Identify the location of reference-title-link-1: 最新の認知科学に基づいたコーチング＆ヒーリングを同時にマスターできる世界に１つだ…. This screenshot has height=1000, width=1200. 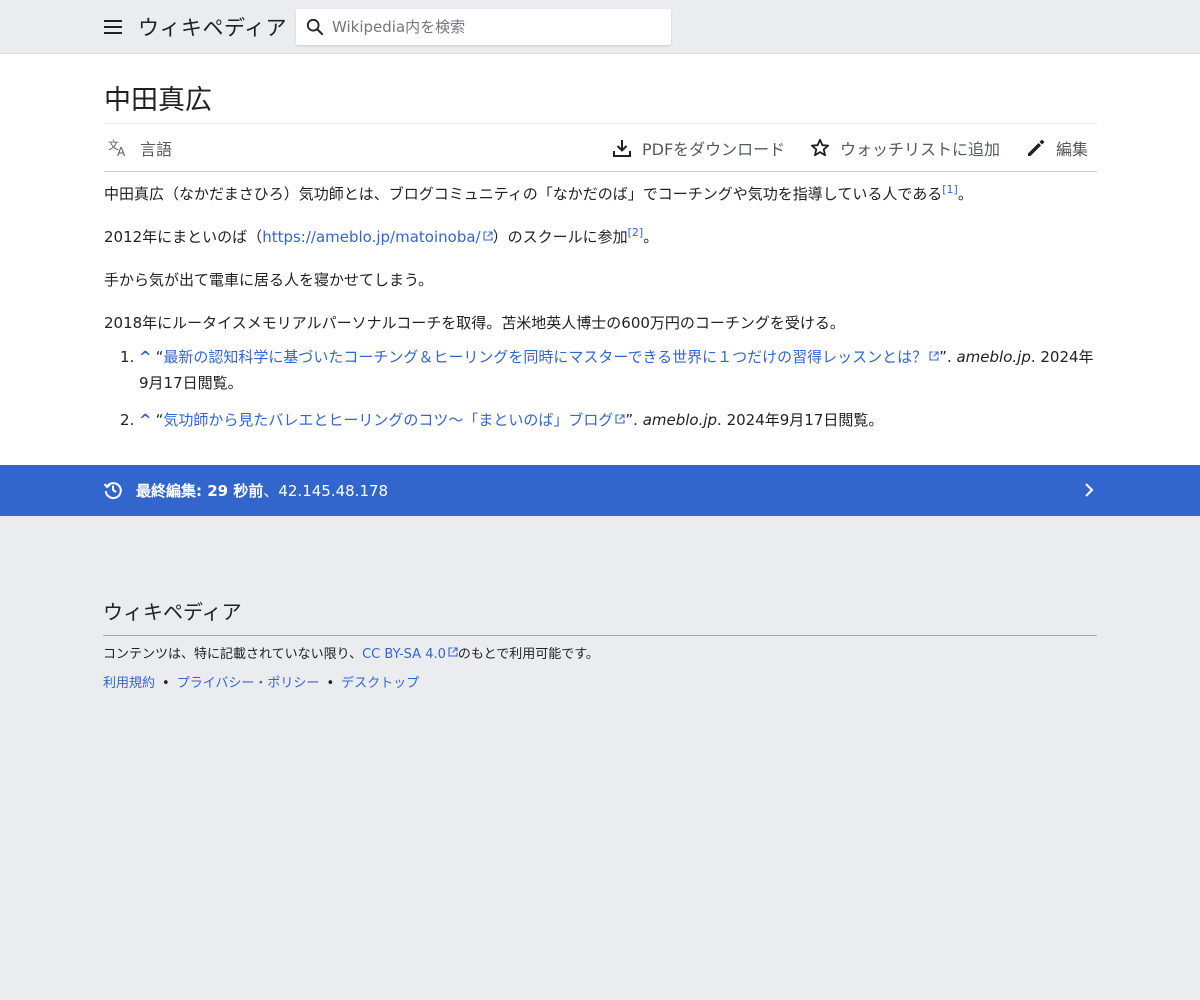
(551, 357).